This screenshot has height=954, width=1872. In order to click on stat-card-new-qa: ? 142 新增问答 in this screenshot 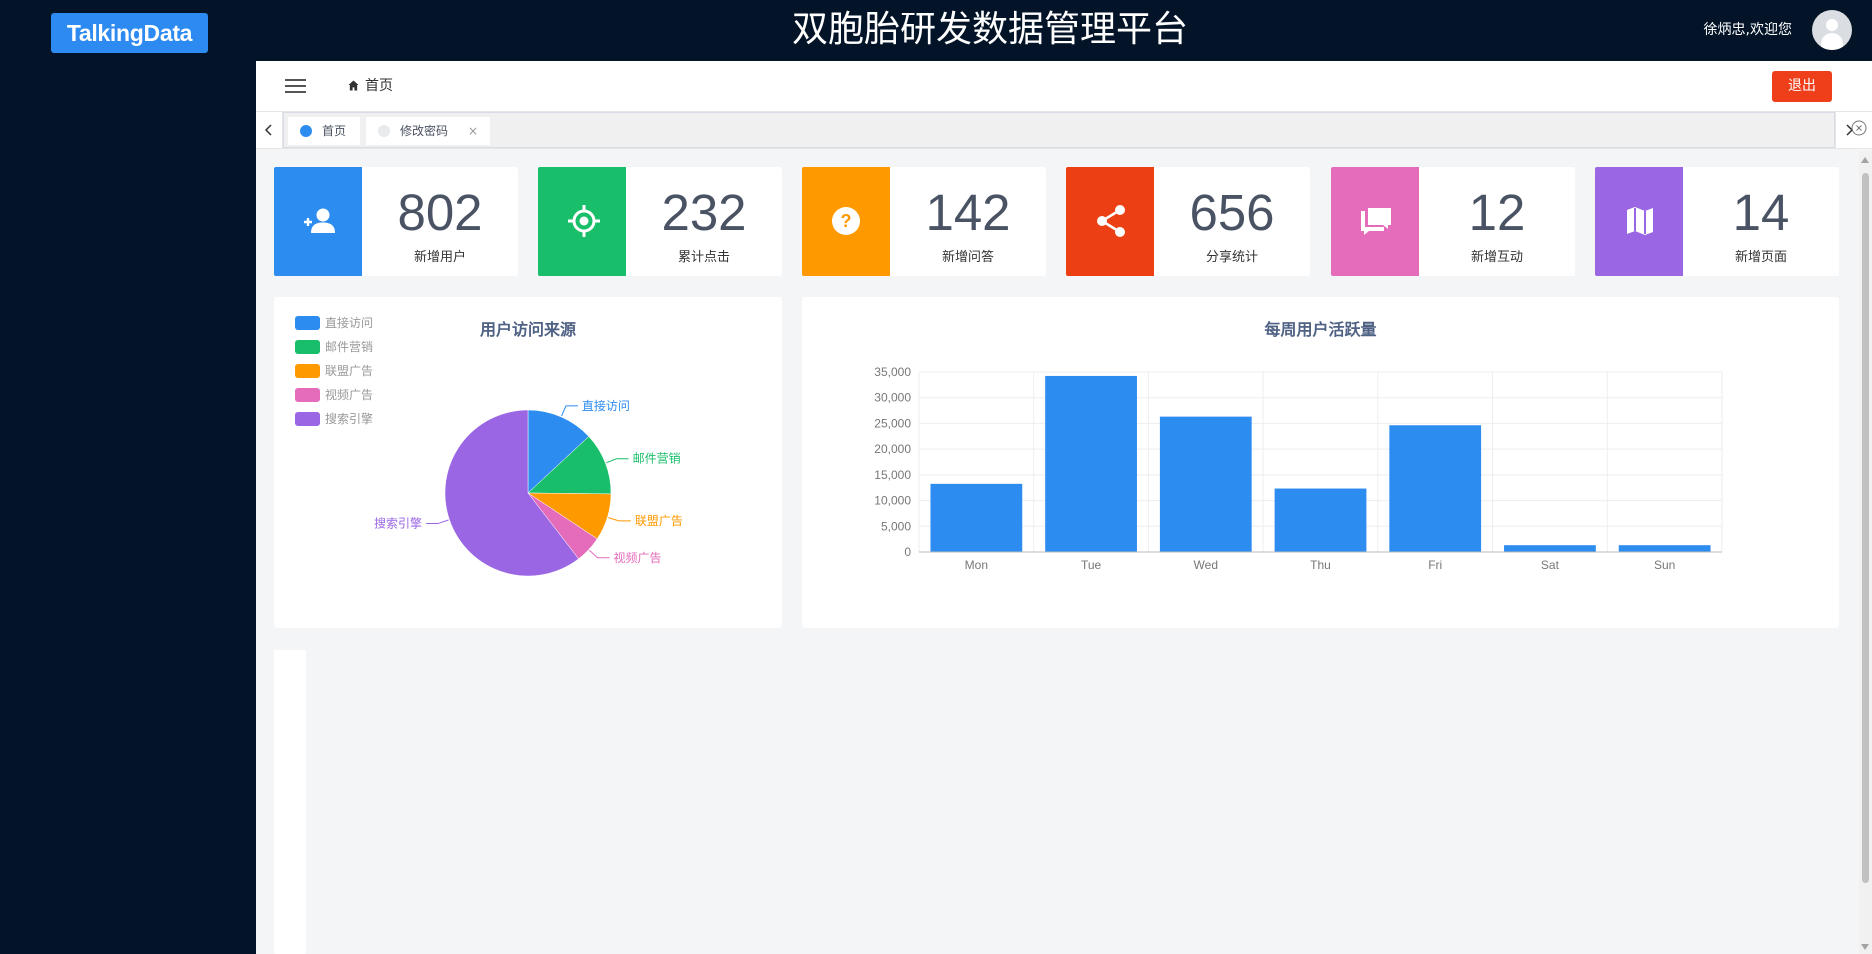, I will do `click(924, 221)`.